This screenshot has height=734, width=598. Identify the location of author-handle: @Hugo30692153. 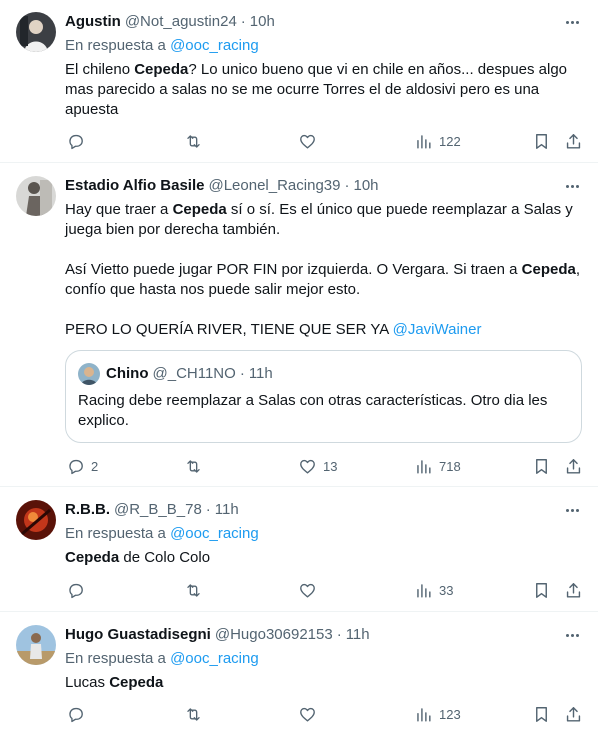
(274, 635).